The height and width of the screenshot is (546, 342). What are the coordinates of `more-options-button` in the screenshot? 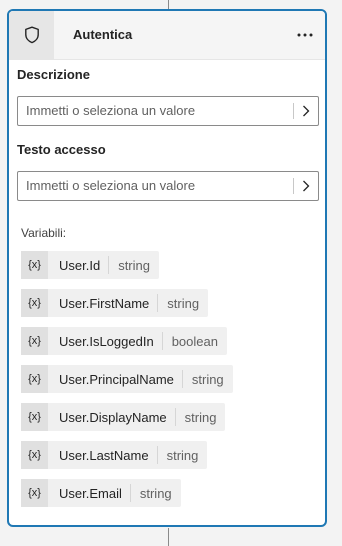 It's located at (305, 35).